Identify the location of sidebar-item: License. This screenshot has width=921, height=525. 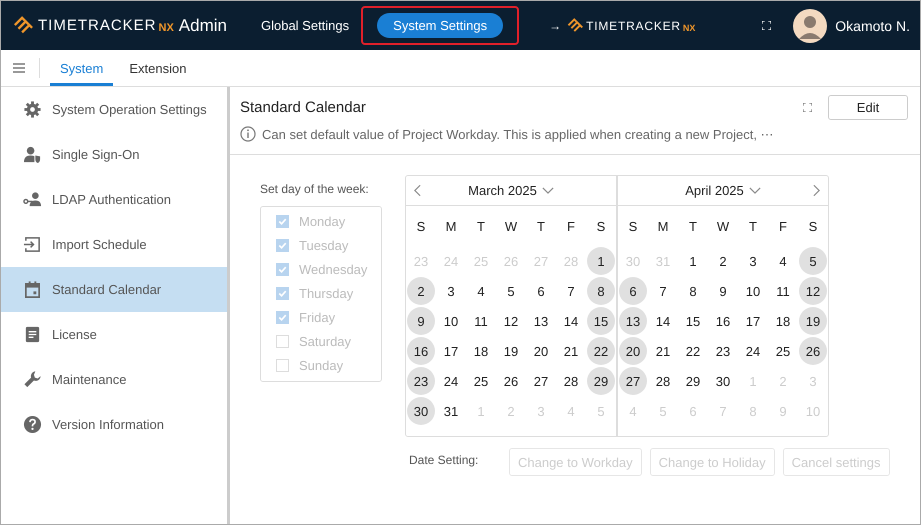
(114, 334).